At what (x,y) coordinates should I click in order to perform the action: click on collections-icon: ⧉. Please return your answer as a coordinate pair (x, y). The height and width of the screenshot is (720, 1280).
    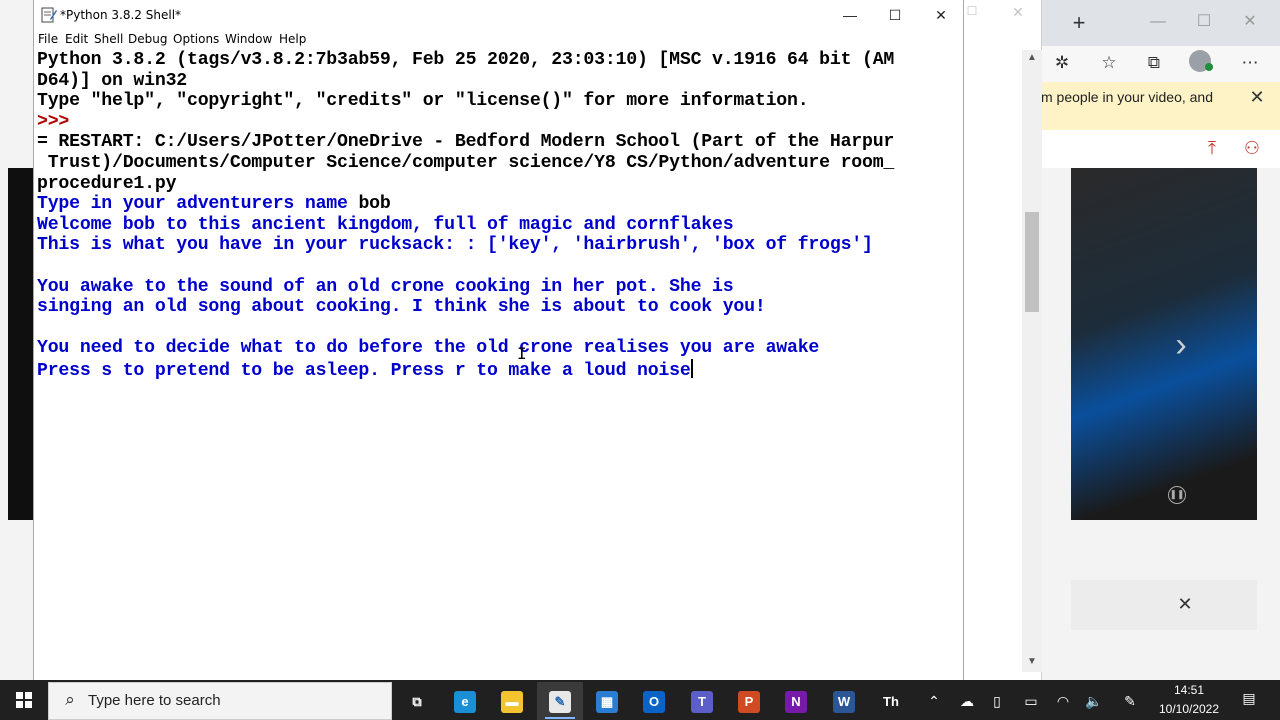
    Looking at the image, I should click on (1154, 63).